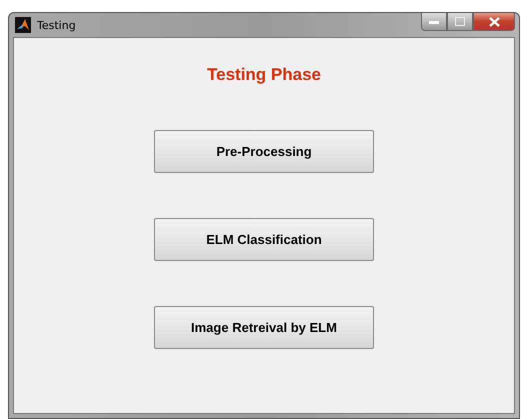 The width and height of the screenshot is (524, 419). Describe the element at coordinates (264, 239) in the screenshot. I see `action-button: ELM Classification` at that location.